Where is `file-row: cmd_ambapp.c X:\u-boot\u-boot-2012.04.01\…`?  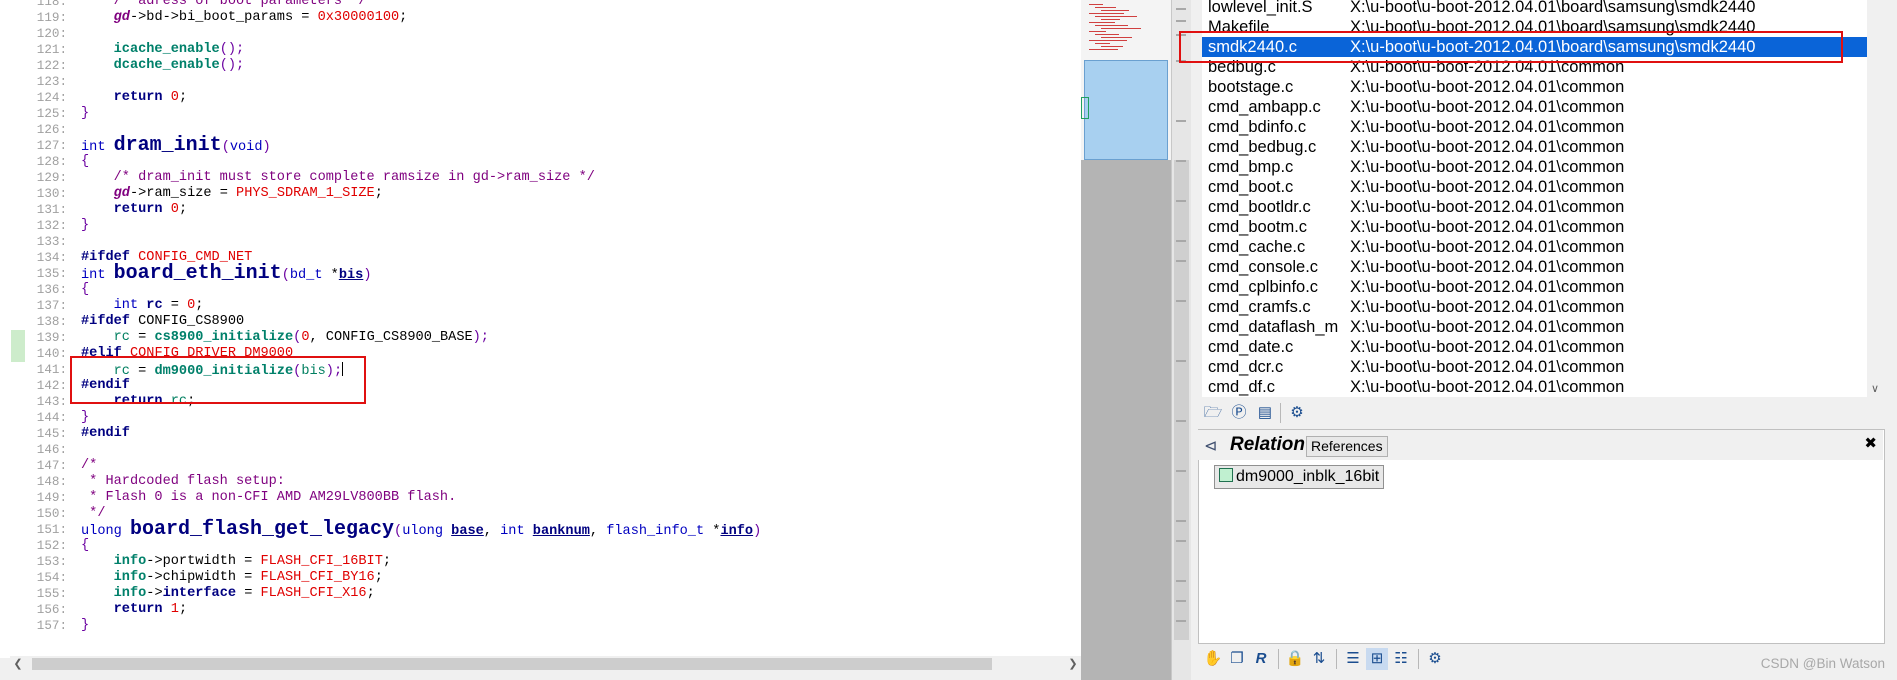
file-row: cmd_ambapp.c X:\u-boot\u-boot-2012.04.01\… is located at coordinates (1534, 107).